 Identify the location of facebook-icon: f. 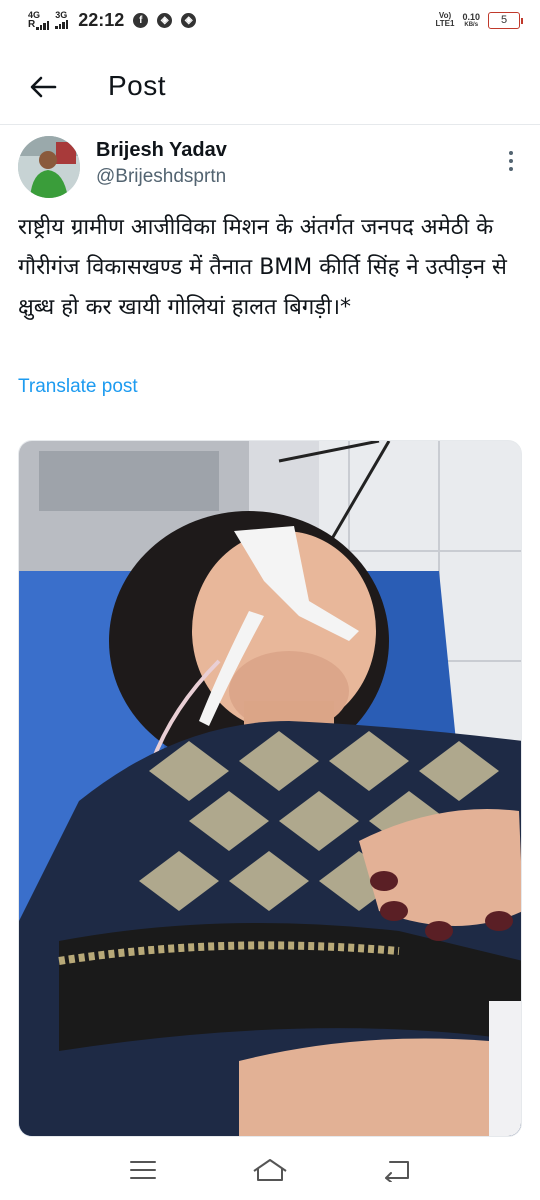
(141, 20).